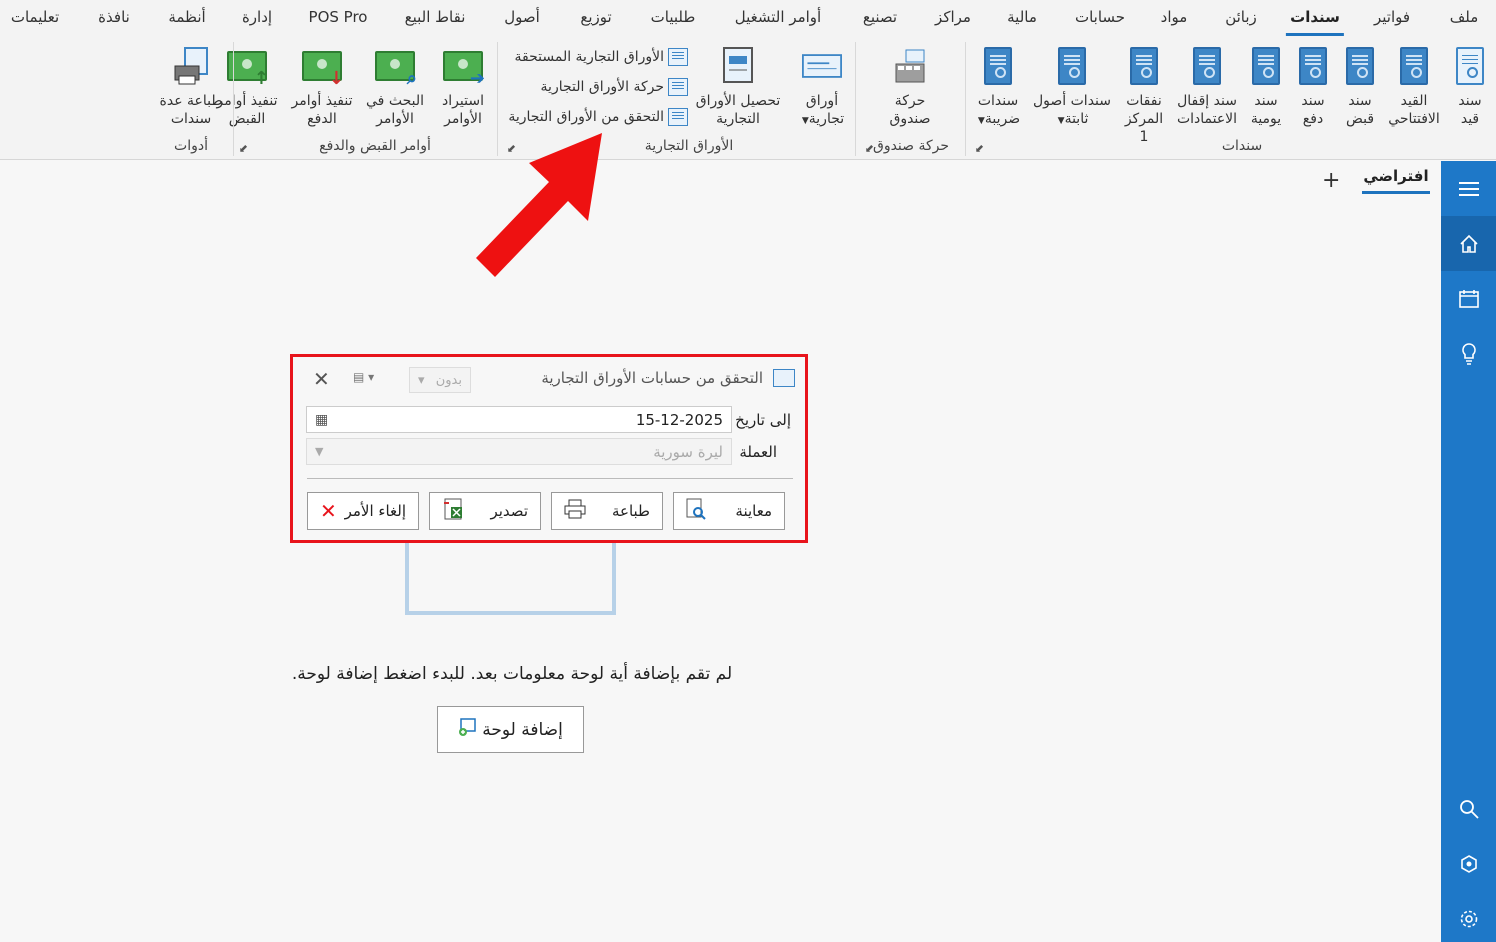 This screenshot has width=1496, height=942. I want to click on payment-voucher-button: سند دفع, so click(1313, 86).